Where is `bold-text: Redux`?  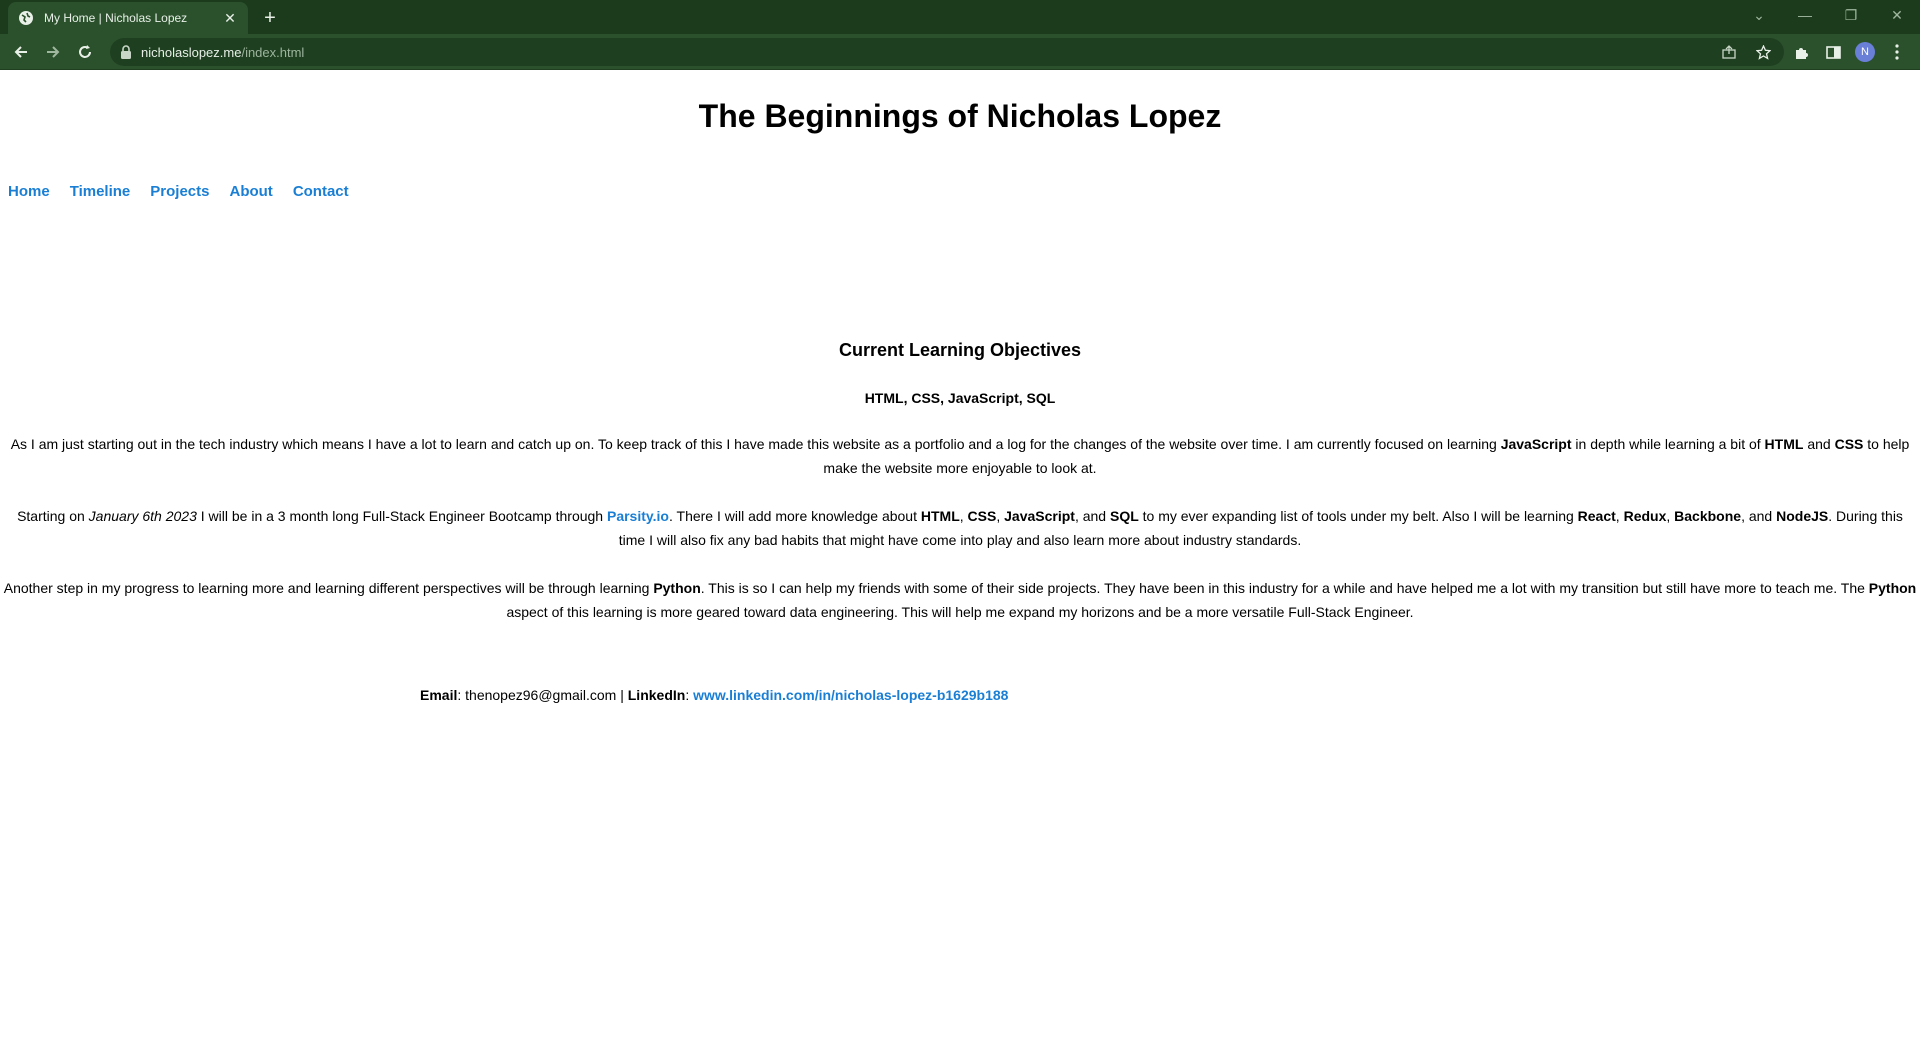 bold-text: Redux is located at coordinates (1645, 516).